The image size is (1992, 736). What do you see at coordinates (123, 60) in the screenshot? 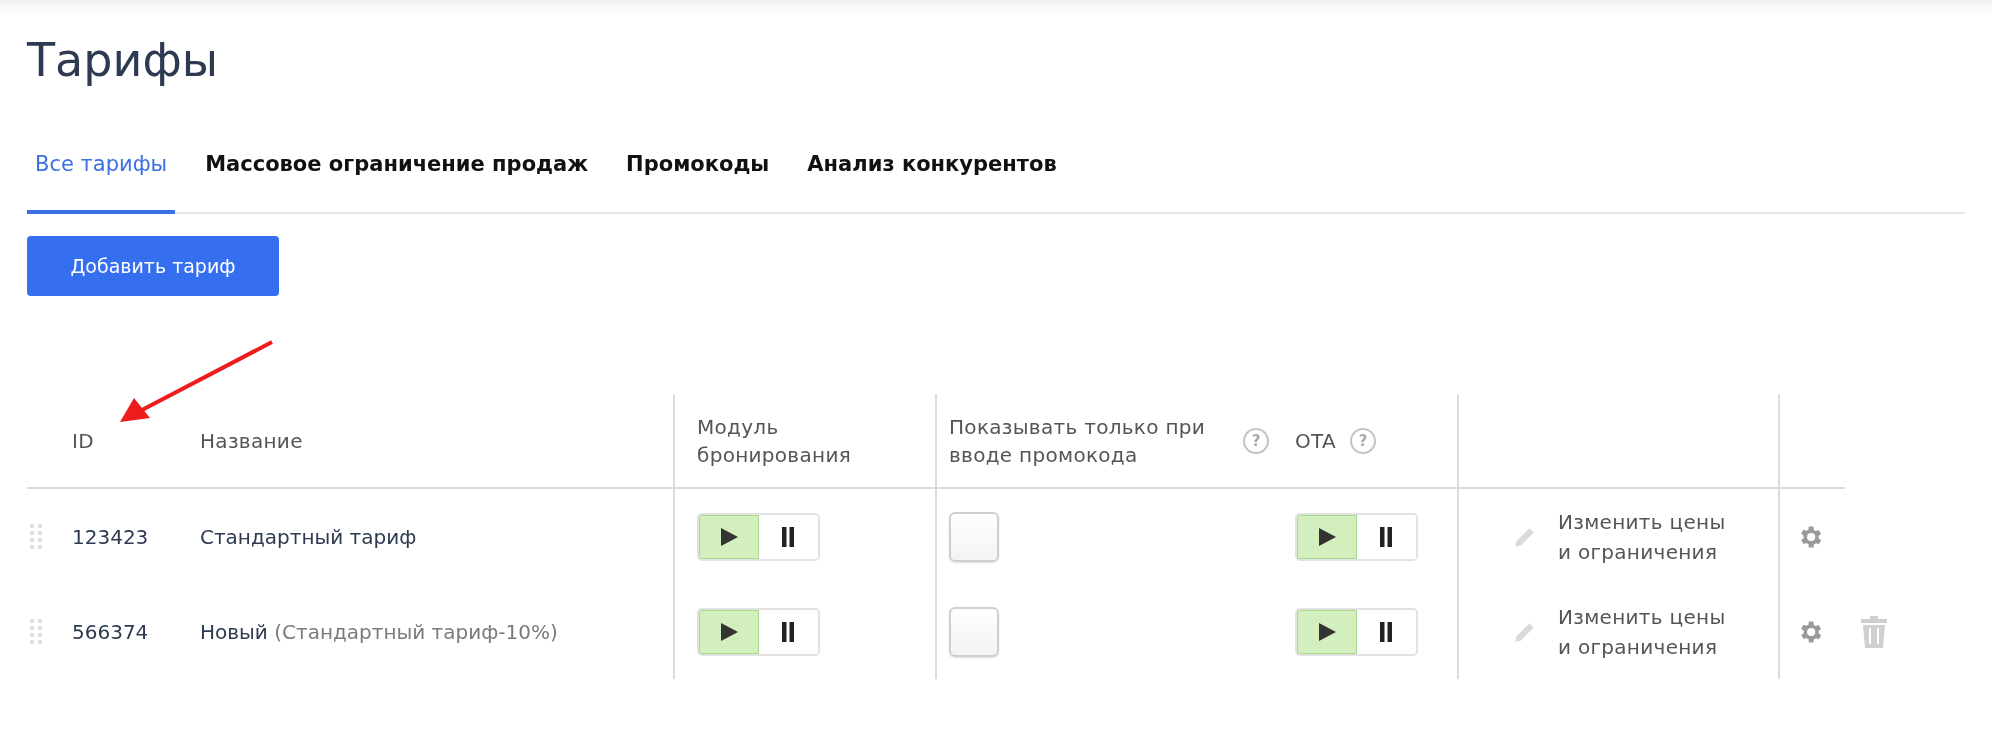
I see `page-title: Тарифы` at bounding box center [123, 60].